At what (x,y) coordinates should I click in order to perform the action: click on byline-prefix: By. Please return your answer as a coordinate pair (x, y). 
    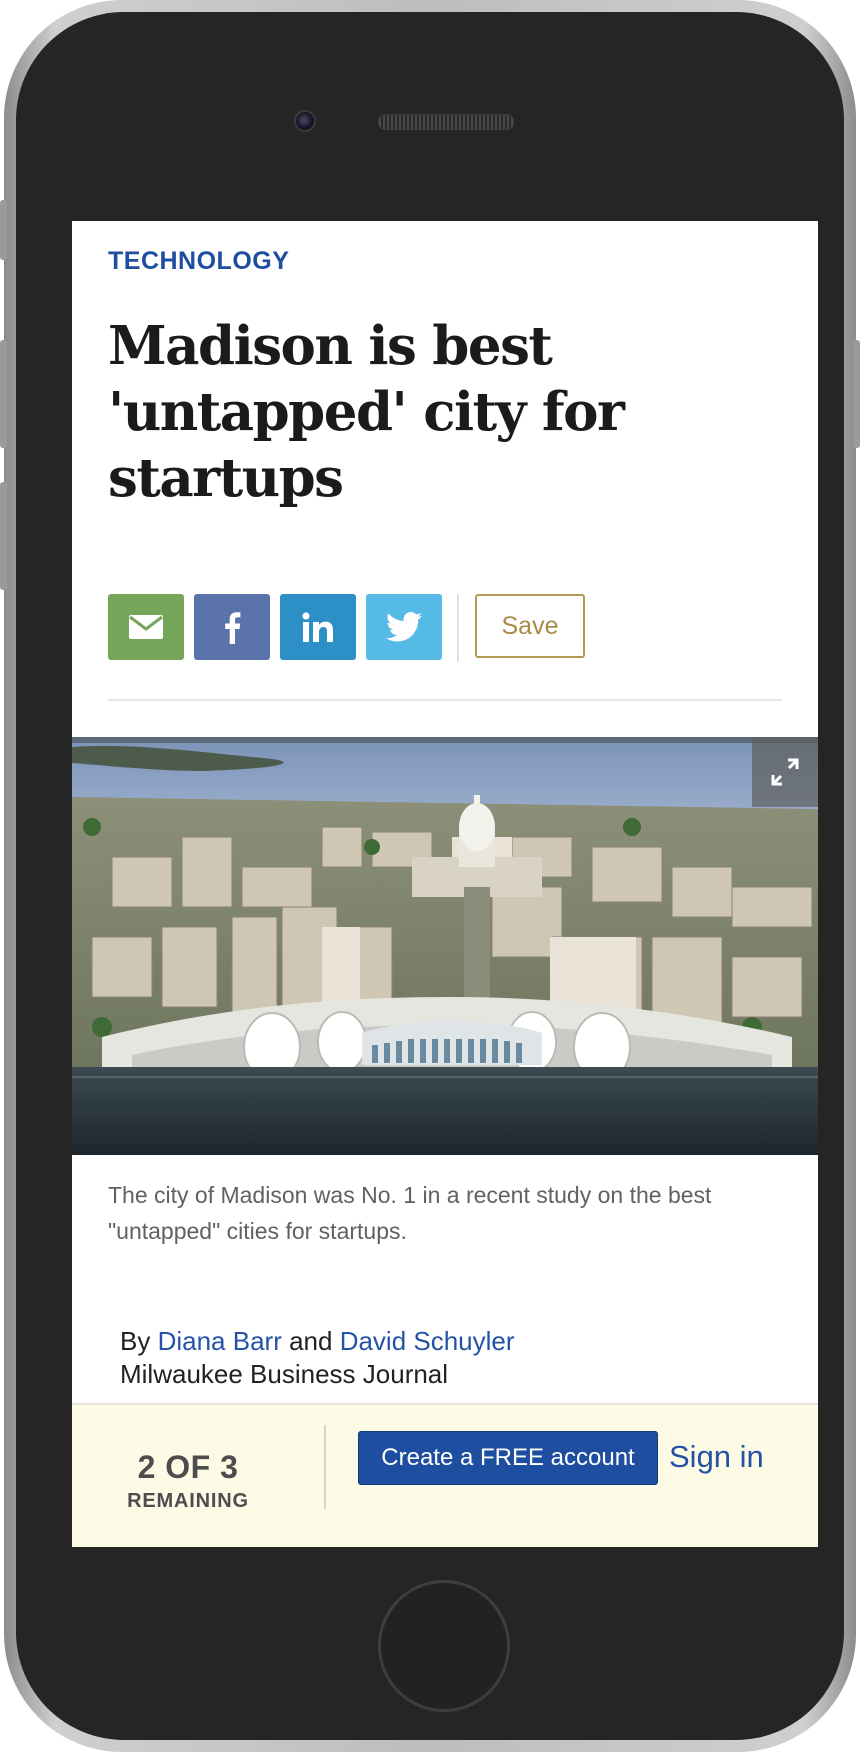
    Looking at the image, I should click on (139, 1341).